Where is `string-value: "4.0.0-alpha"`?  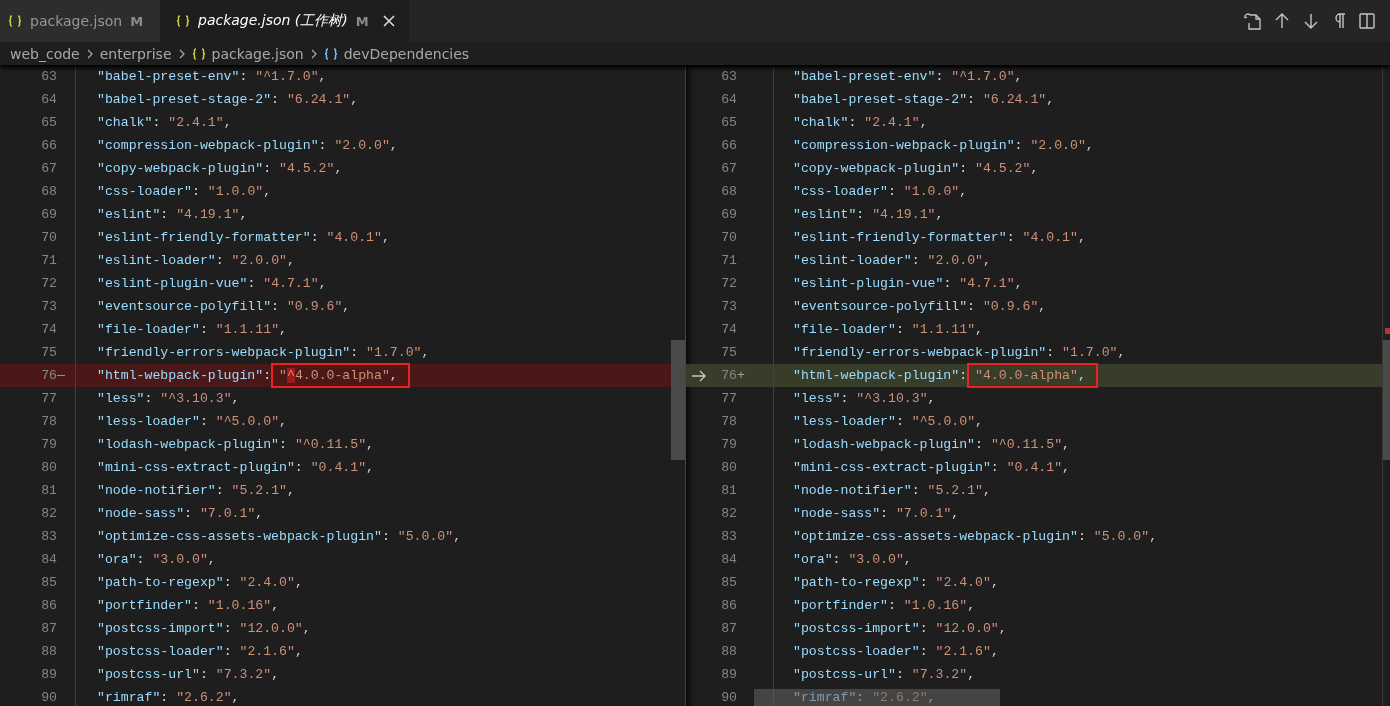 string-value: "4.0.0-alpha" is located at coordinates (1026, 375).